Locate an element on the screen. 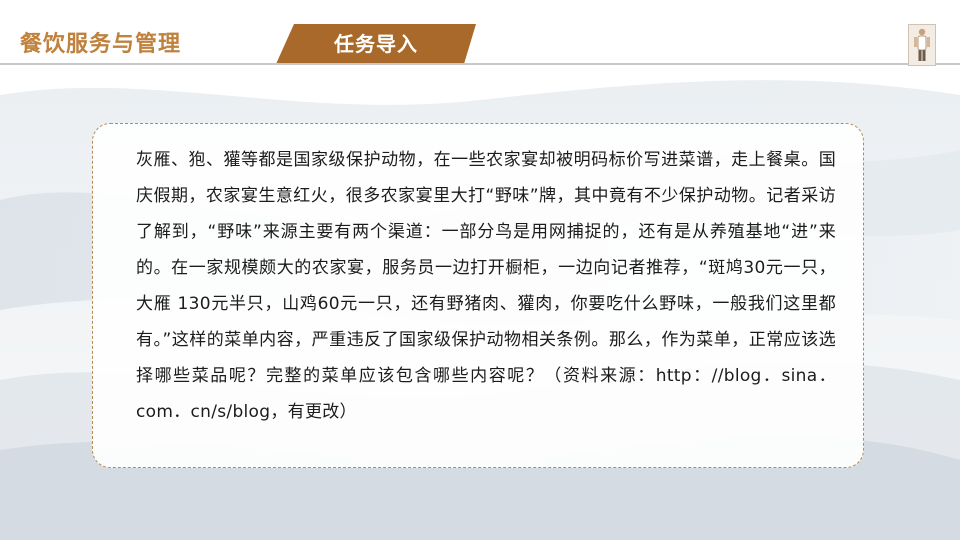 This screenshot has height=540, width=960. section-tab: 任务导入 is located at coordinates (376, 44).